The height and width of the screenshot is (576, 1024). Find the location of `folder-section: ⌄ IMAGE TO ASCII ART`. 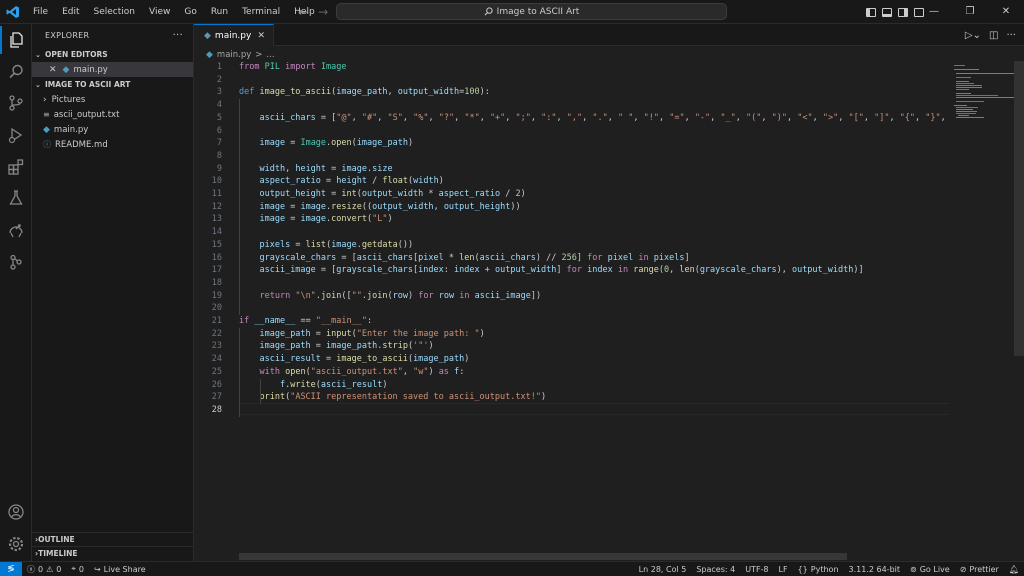

folder-section: ⌄ IMAGE TO ASCII ART is located at coordinates (112, 84).